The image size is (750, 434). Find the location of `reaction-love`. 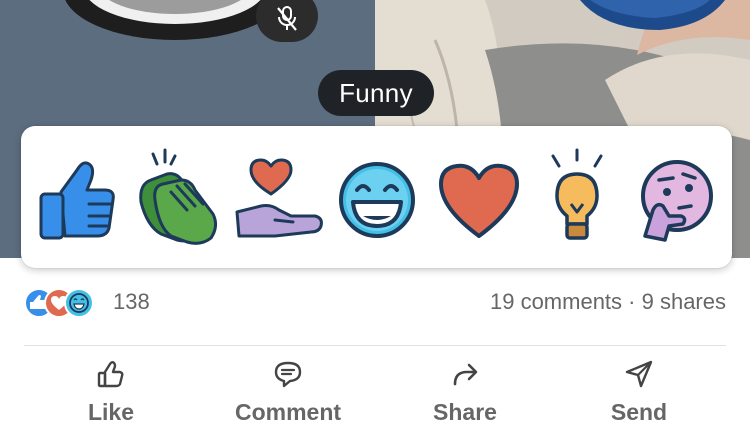

reaction-love is located at coordinates (479, 198).